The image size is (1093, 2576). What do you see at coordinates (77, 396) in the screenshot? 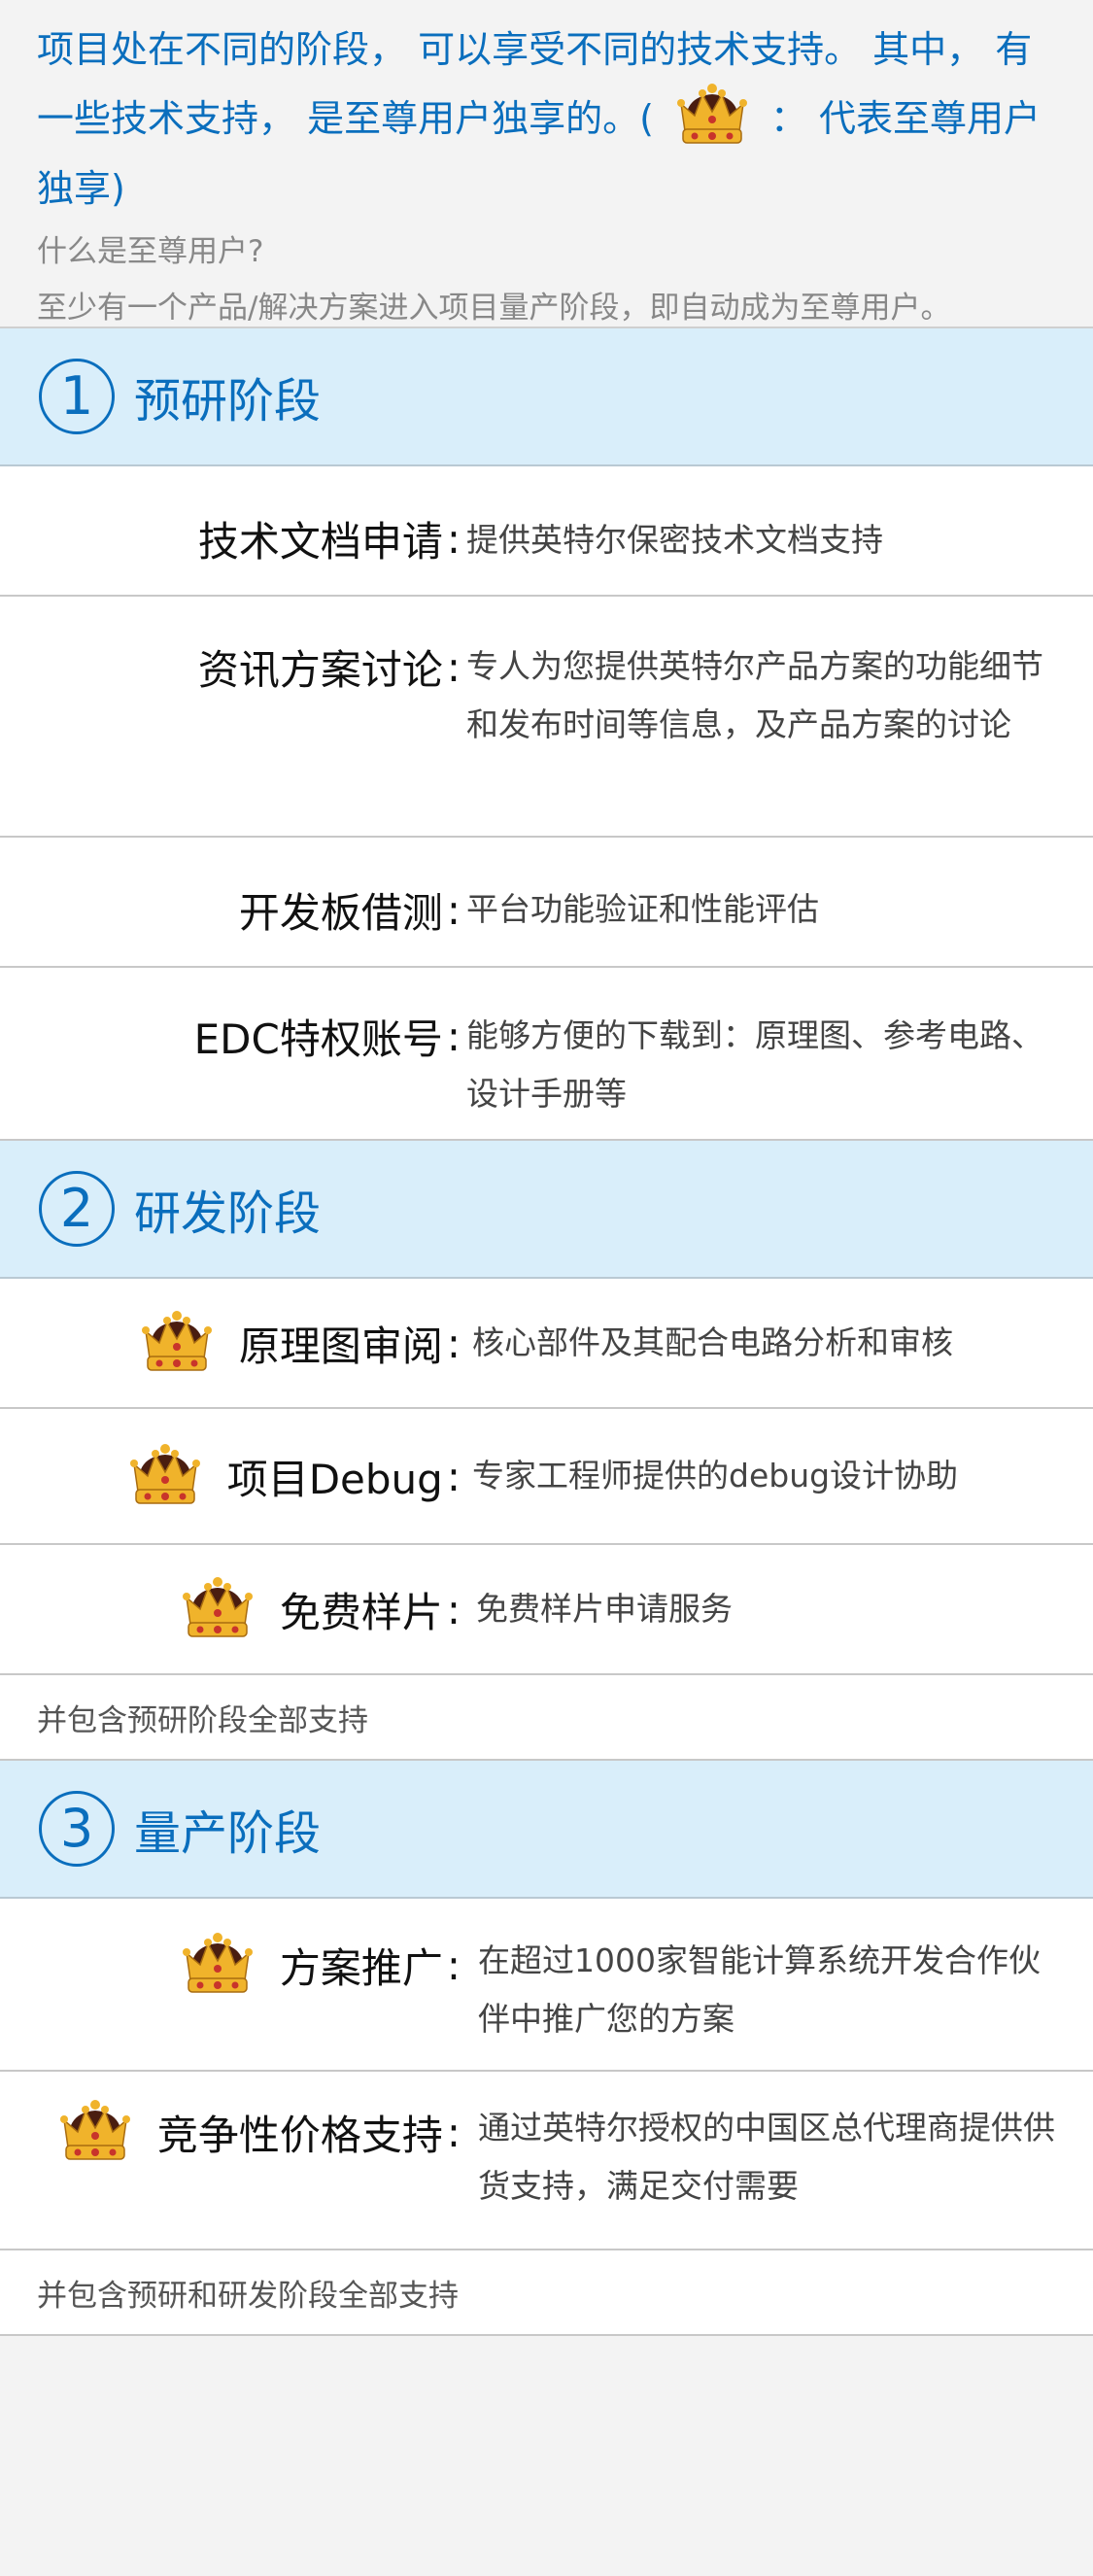
I see `stage-number-badge: 1` at bounding box center [77, 396].